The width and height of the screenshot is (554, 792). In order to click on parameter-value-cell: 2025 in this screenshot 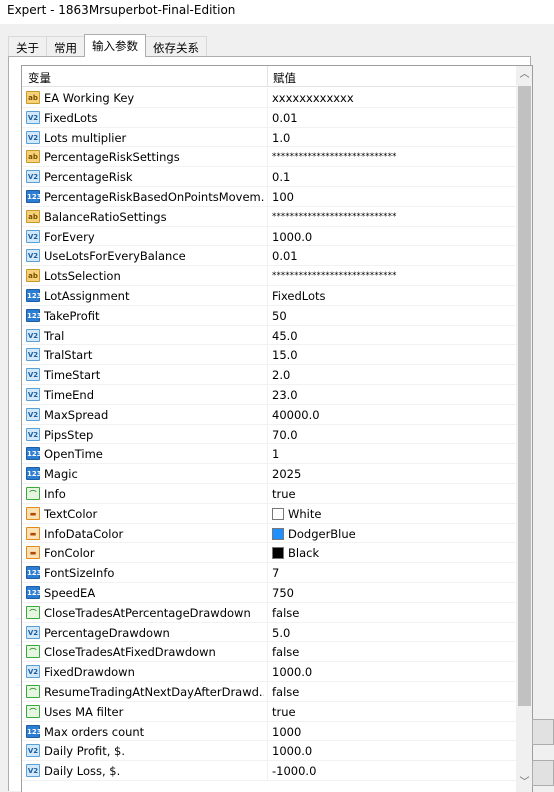, I will do `click(286, 474)`.